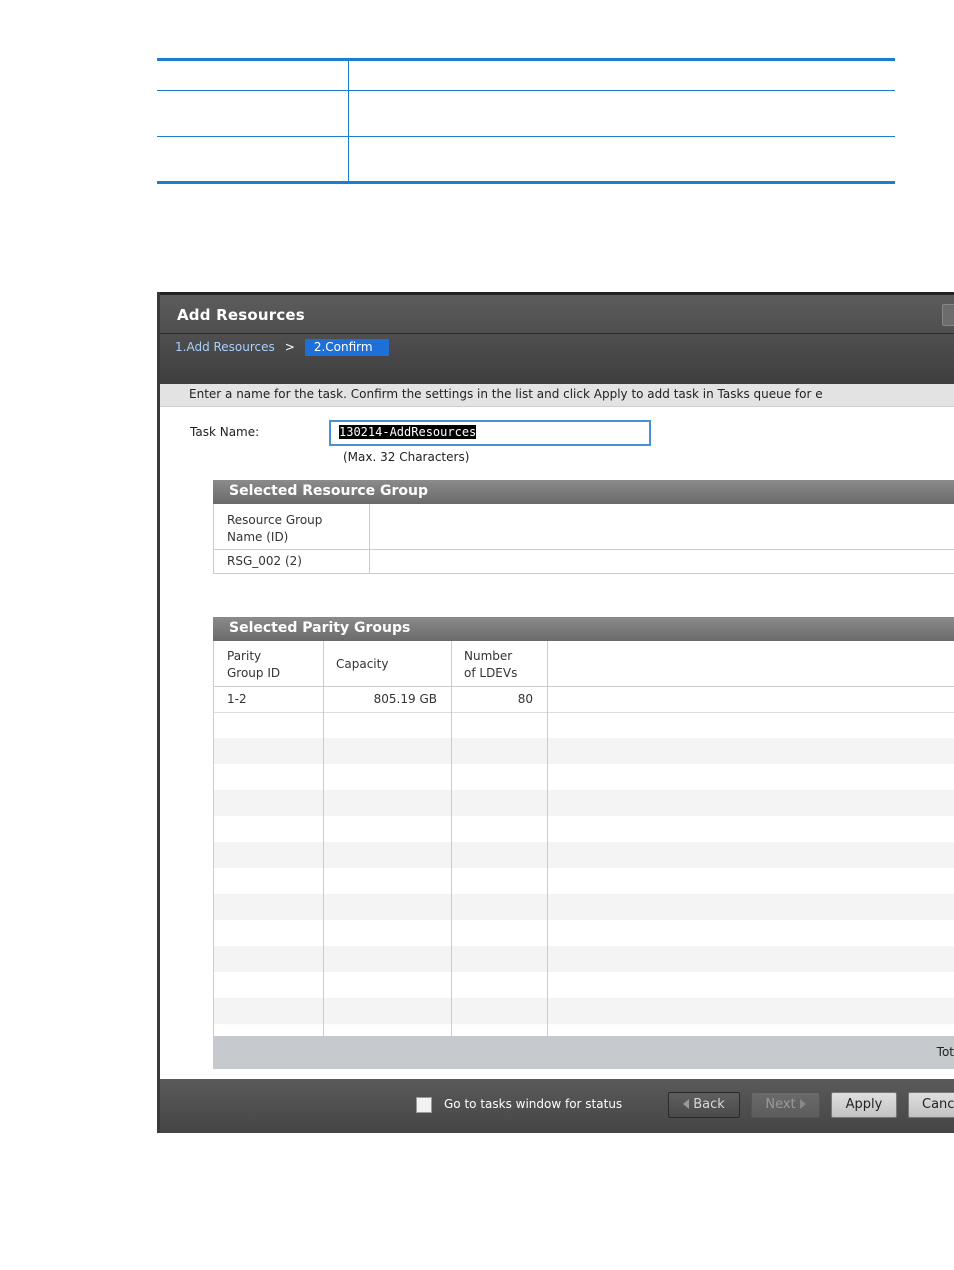 This screenshot has width=954, height=1270. What do you see at coordinates (274, 529) in the screenshot?
I see `column-header-resource-group: Resource Group Name (ID)` at bounding box center [274, 529].